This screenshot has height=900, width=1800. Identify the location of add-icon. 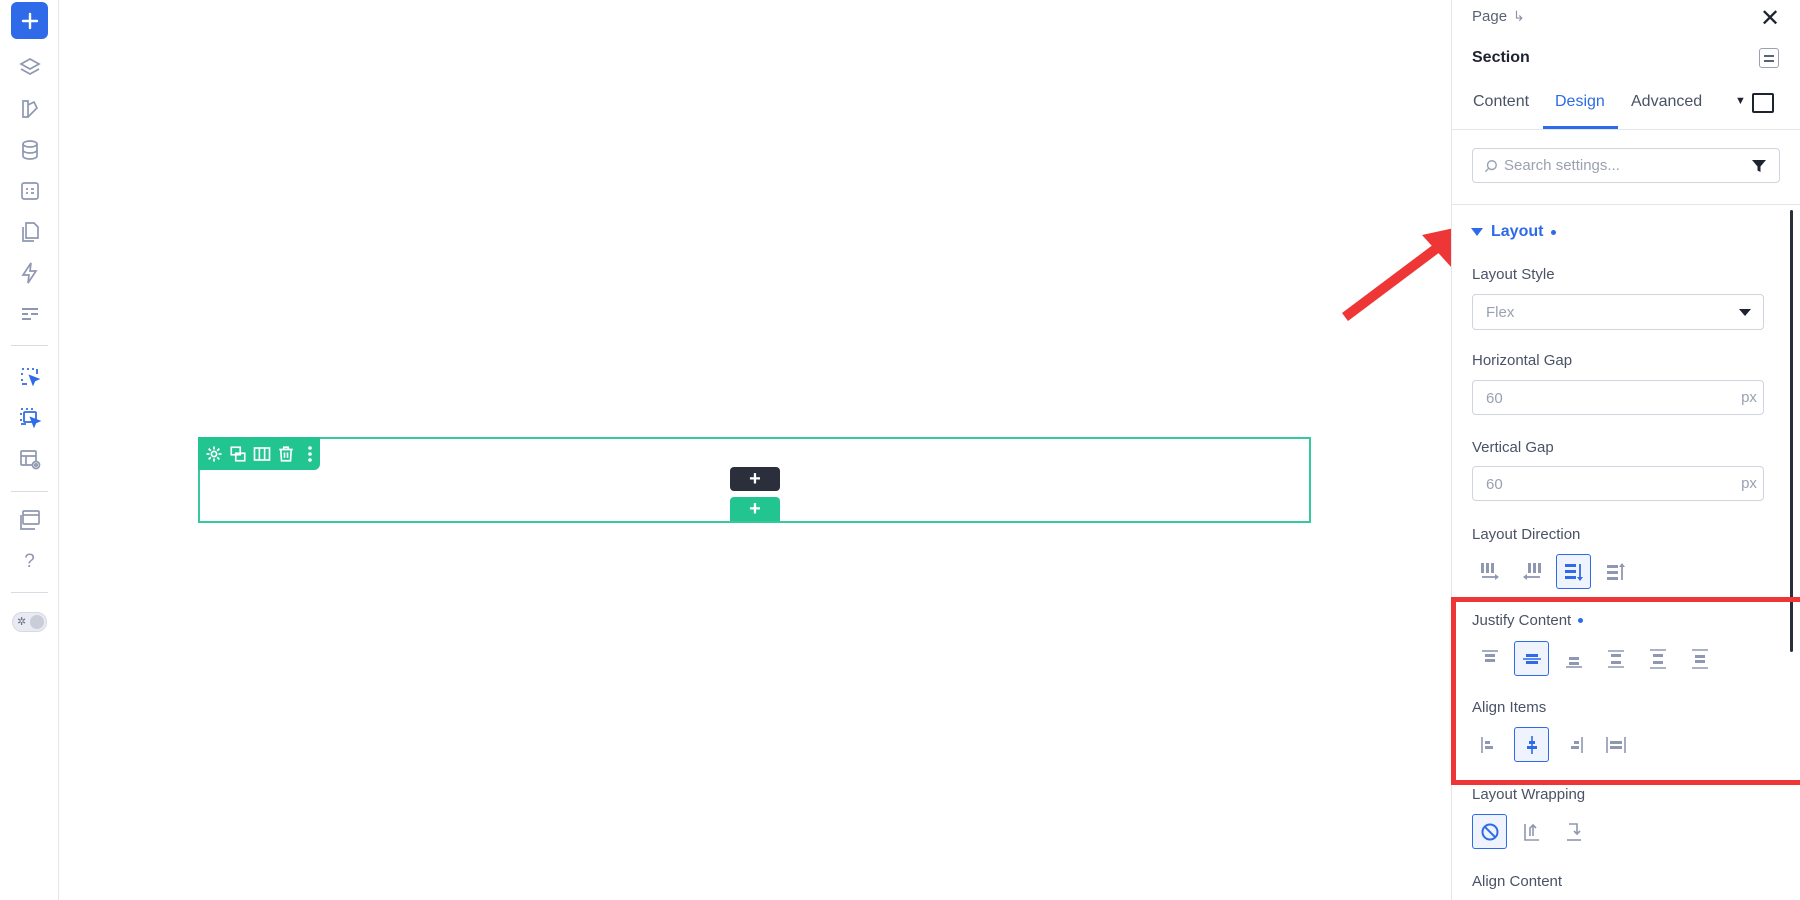
(29, 20).